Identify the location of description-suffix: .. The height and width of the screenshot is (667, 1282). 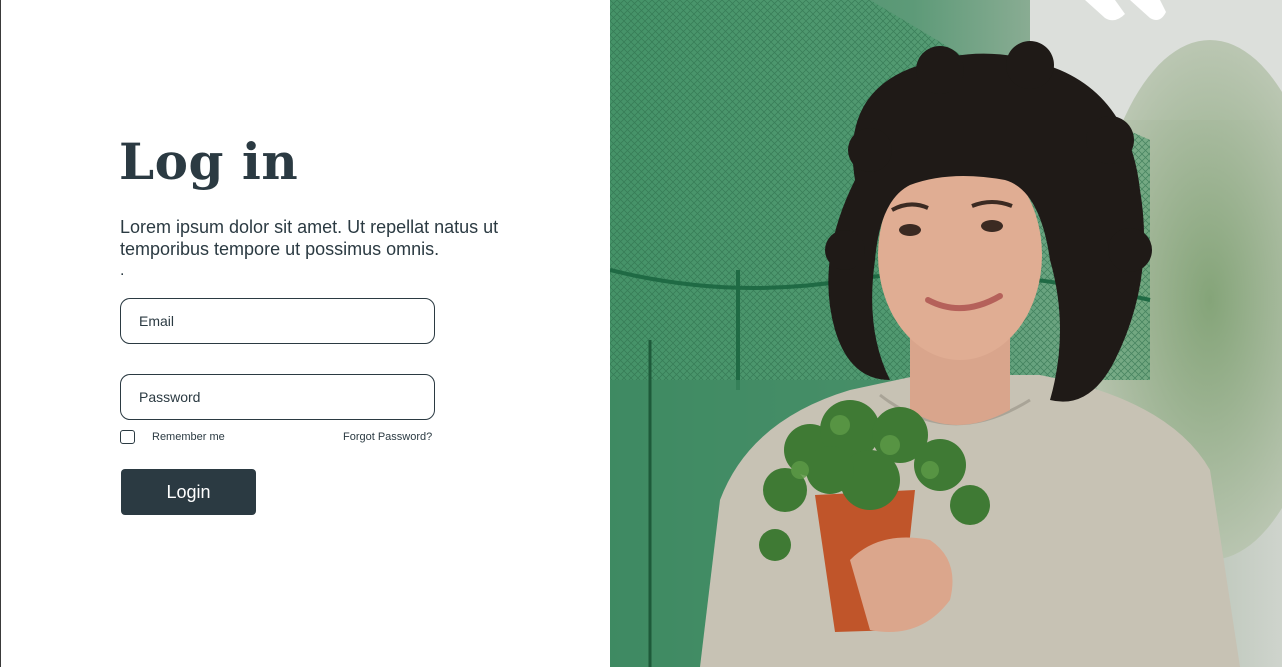
(122, 270).